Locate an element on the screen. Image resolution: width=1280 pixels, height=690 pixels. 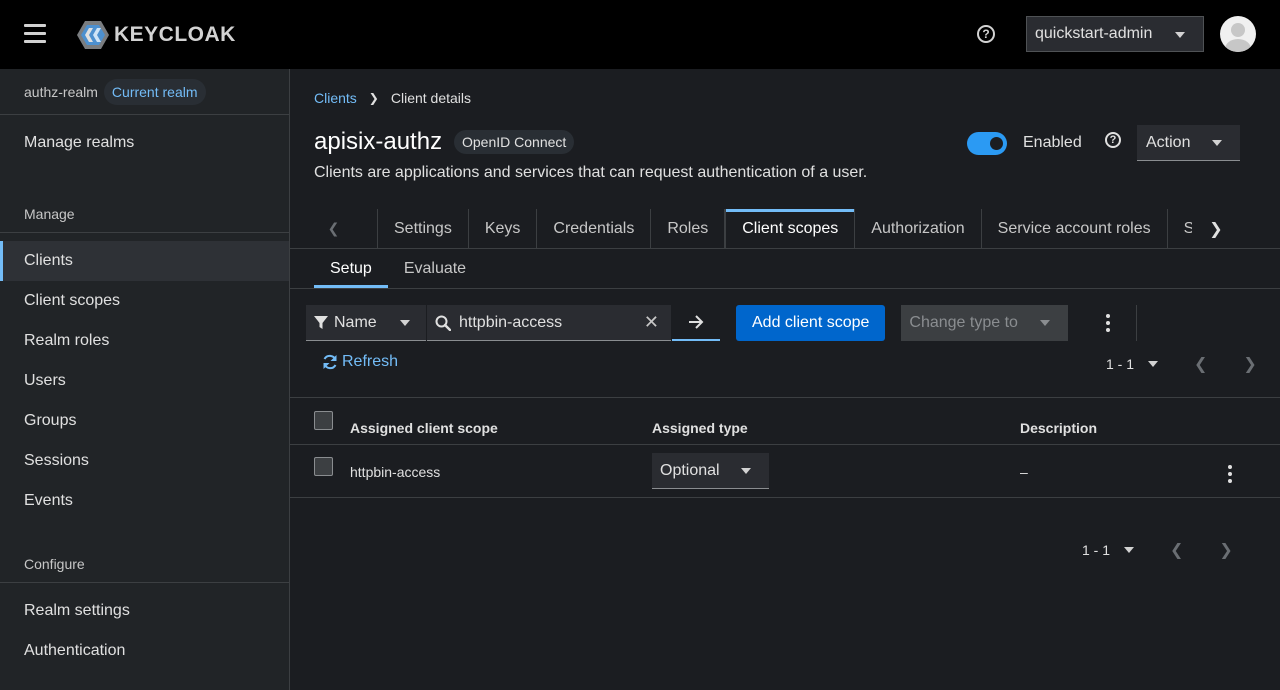
sidebar-item-clients: Clients is located at coordinates (144, 261).